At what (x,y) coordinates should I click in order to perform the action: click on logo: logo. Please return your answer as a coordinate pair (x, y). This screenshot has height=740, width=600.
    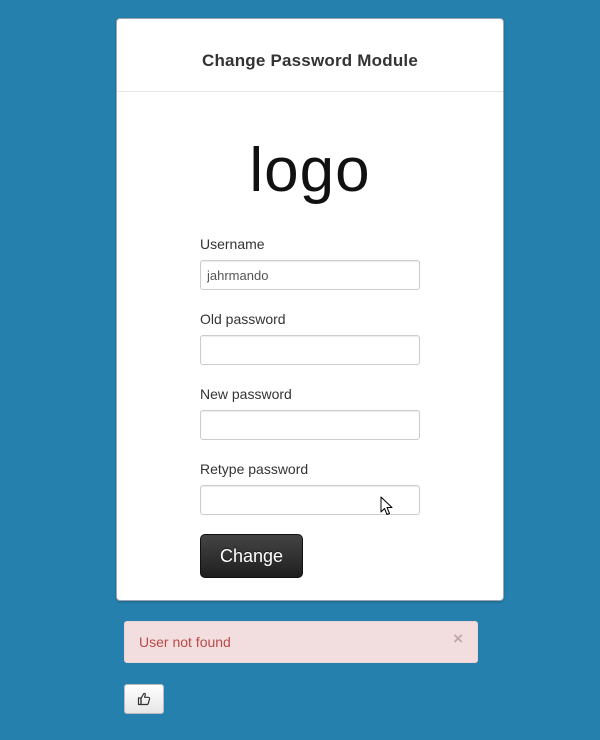
    Looking at the image, I should click on (310, 170).